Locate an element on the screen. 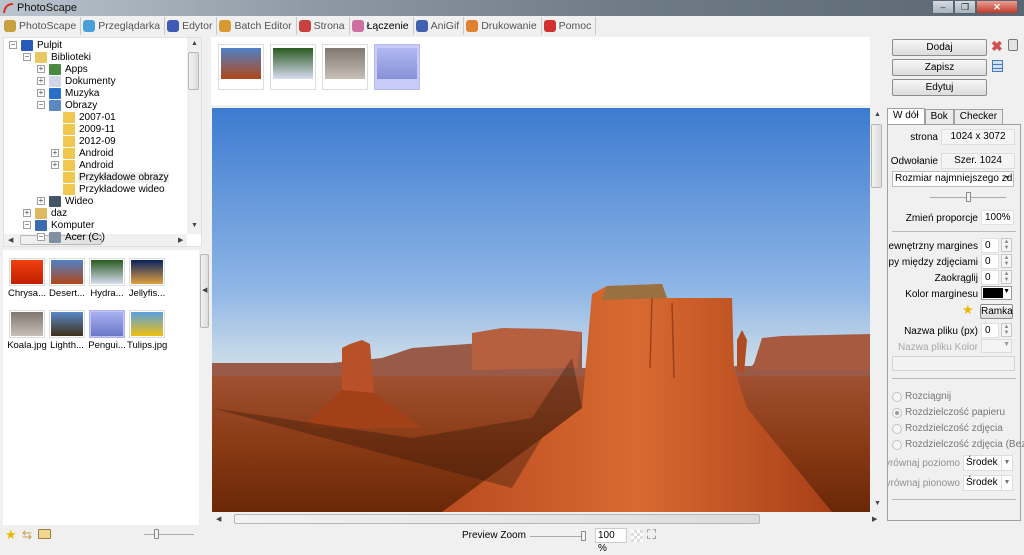 The image size is (1024, 555). tab-łączenie: Łączenie is located at coordinates (382, 26).